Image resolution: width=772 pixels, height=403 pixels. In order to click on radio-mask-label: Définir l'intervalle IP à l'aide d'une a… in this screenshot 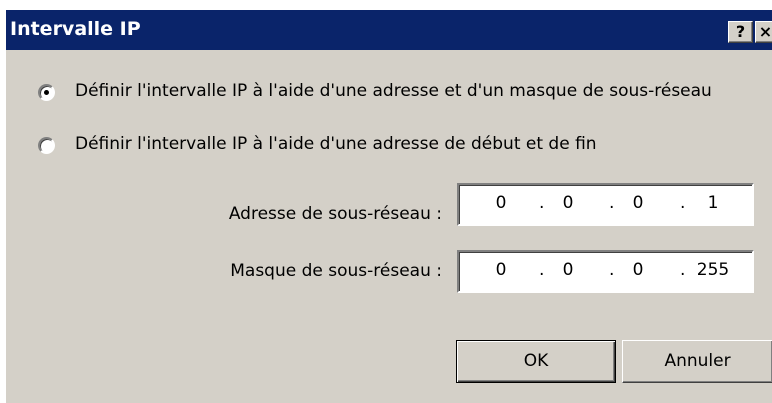, I will do `click(393, 91)`.